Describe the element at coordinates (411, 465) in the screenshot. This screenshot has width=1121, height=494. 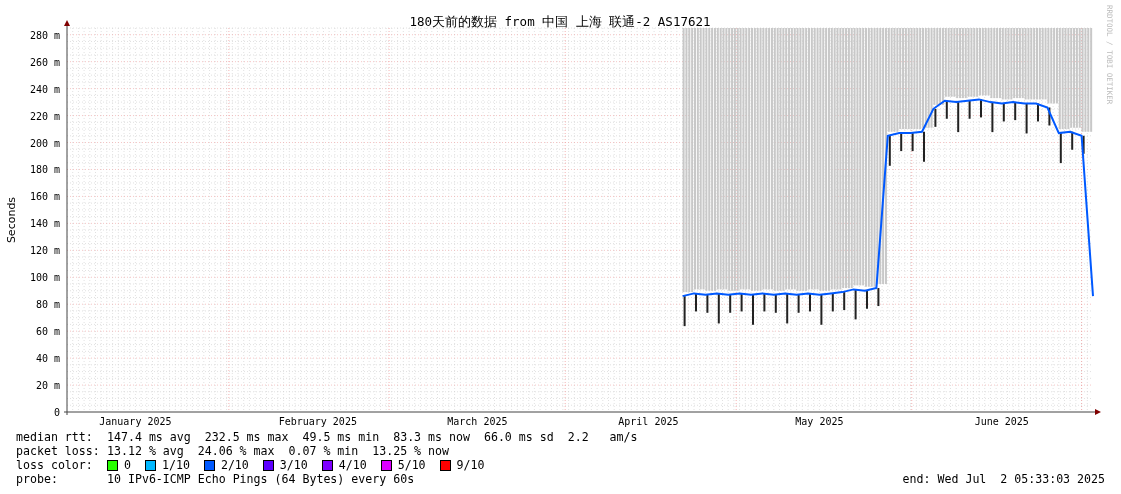
I see `loss-color-label: 5/10` at that location.